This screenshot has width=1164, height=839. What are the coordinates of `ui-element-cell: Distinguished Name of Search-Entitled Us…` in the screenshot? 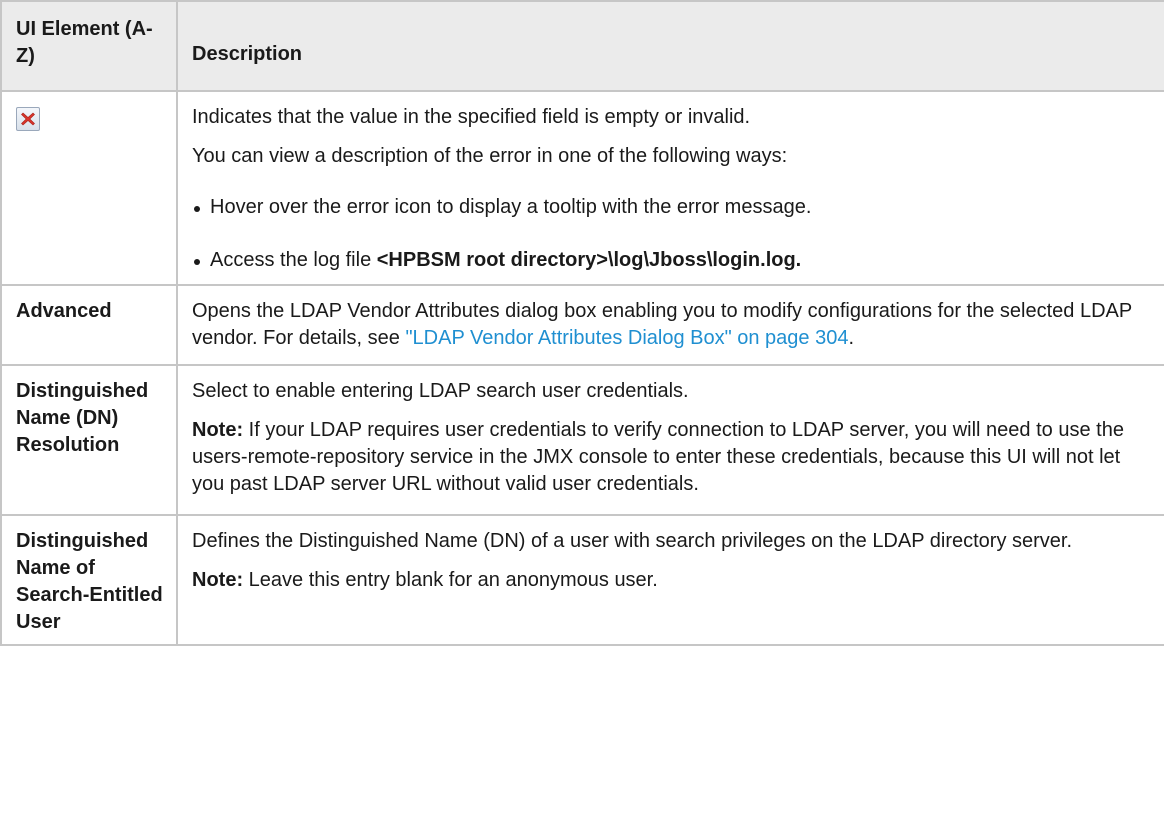 It's located at (89, 580).